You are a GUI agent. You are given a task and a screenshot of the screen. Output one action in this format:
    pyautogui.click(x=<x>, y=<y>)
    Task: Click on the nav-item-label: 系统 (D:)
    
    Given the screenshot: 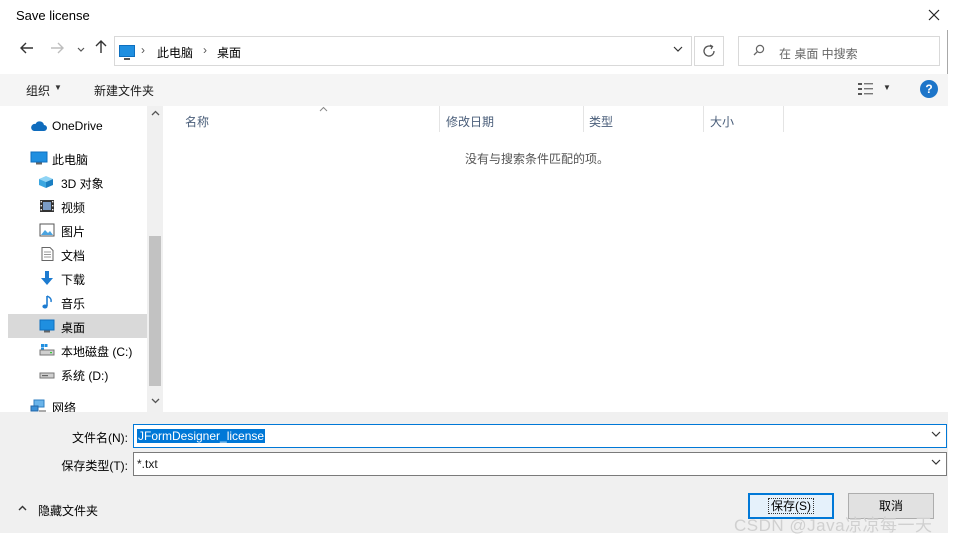 What is the action you would take?
    pyautogui.click(x=85, y=376)
    